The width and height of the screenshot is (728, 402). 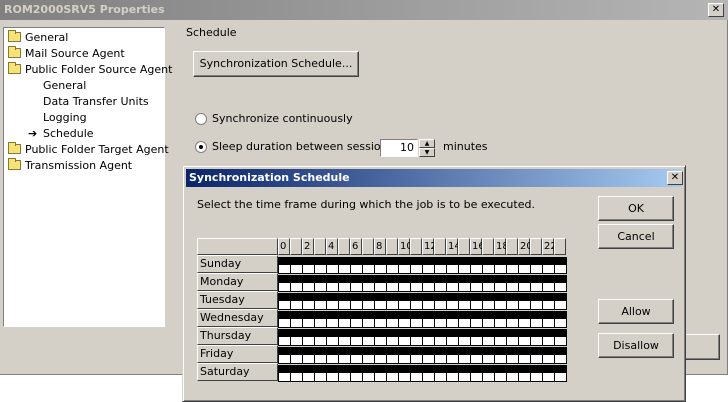 What do you see at coordinates (211, 32) in the screenshot?
I see `section-label-schedule: Schedule` at bounding box center [211, 32].